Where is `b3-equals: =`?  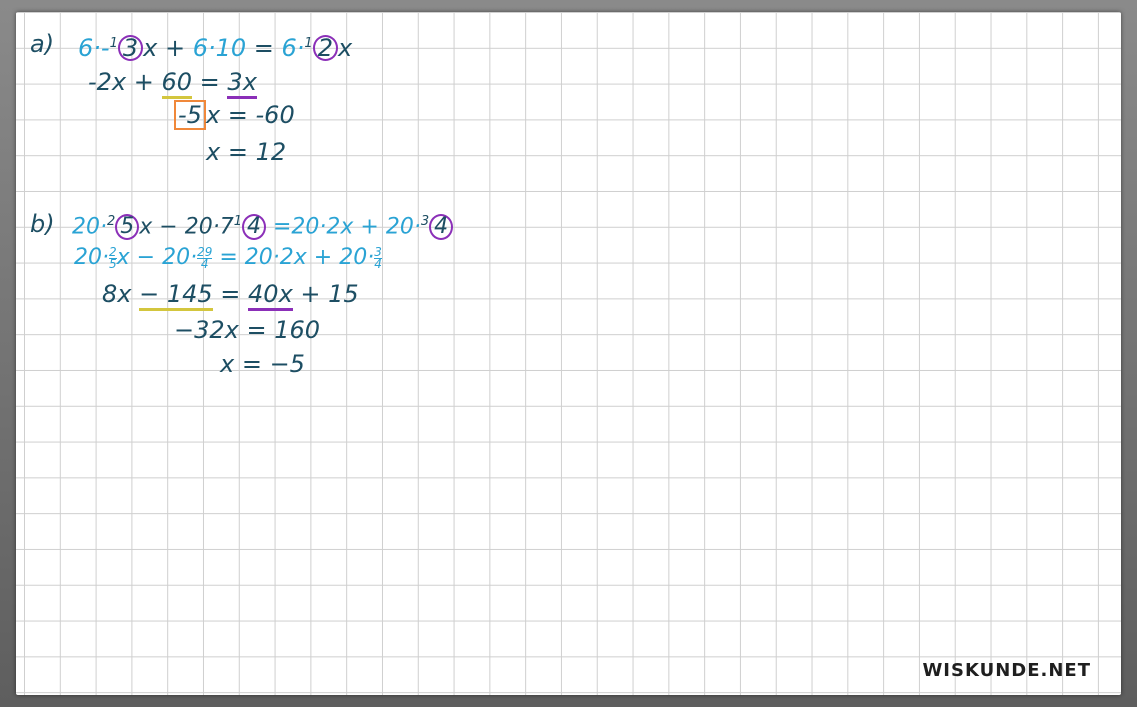
b3-equals: = is located at coordinates (230, 294).